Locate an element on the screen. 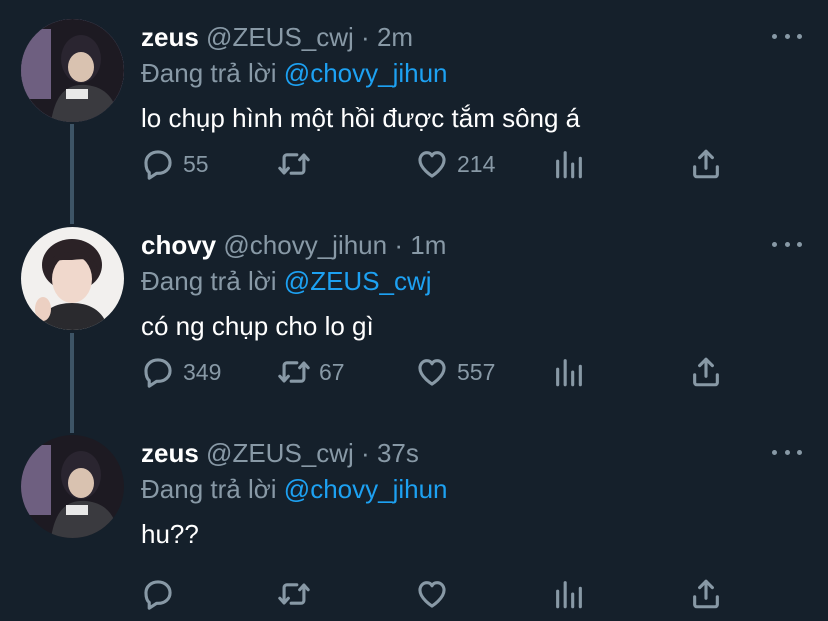 This screenshot has width=828, height=621. reply-context: Đang trả lời @ZEUS_cwj is located at coordinates (286, 281).